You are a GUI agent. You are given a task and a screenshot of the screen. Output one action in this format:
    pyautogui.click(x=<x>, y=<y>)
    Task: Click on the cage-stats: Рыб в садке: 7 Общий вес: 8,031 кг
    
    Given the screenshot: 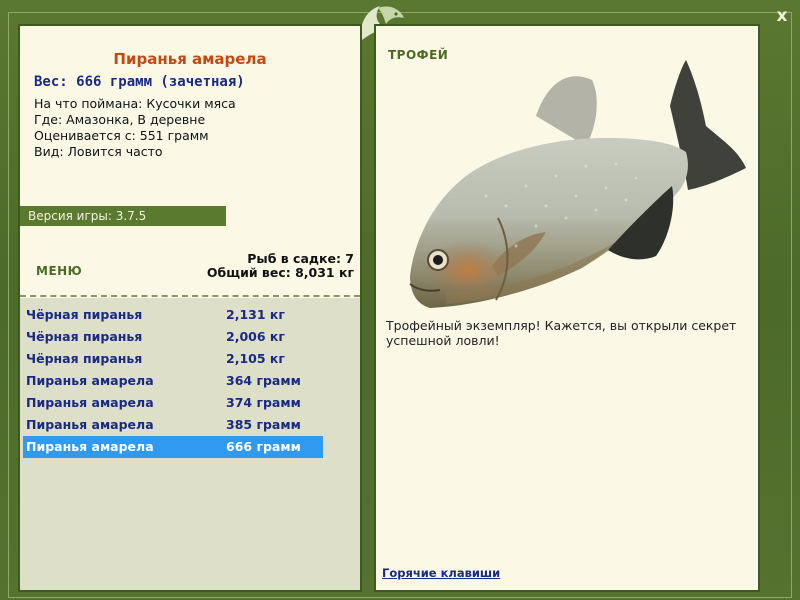 What is the action you would take?
    pyautogui.click(x=280, y=266)
    